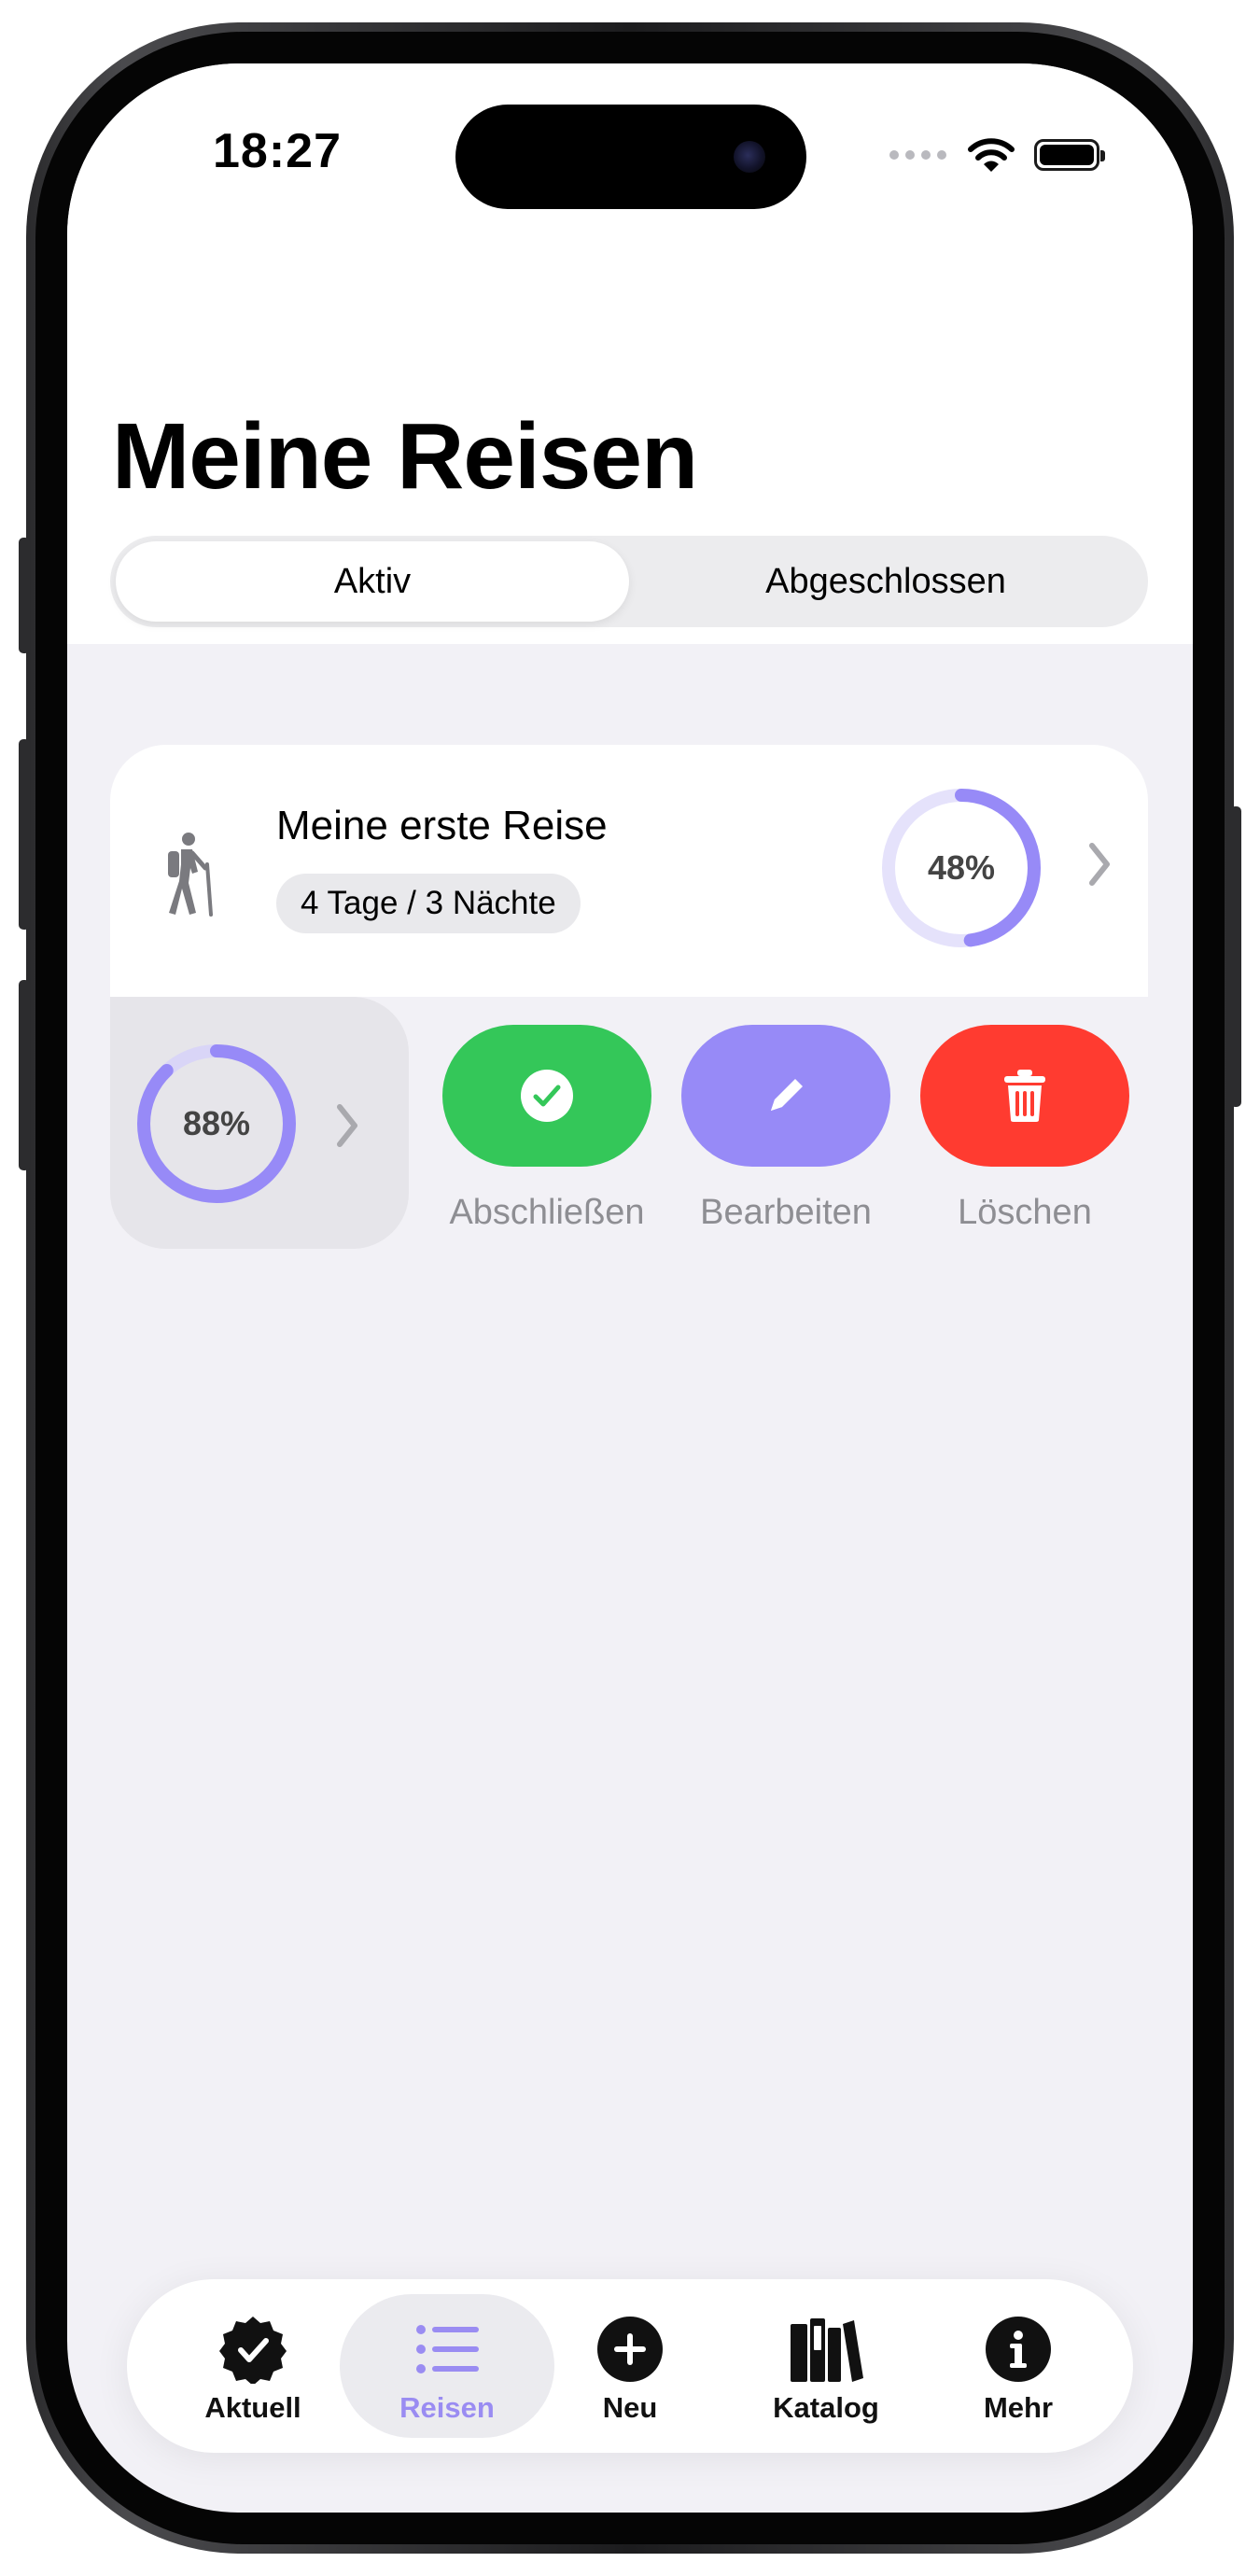  Describe the element at coordinates (372, 581) in the screenshot. I see `segment-aktiv: Aktiv` at that location.